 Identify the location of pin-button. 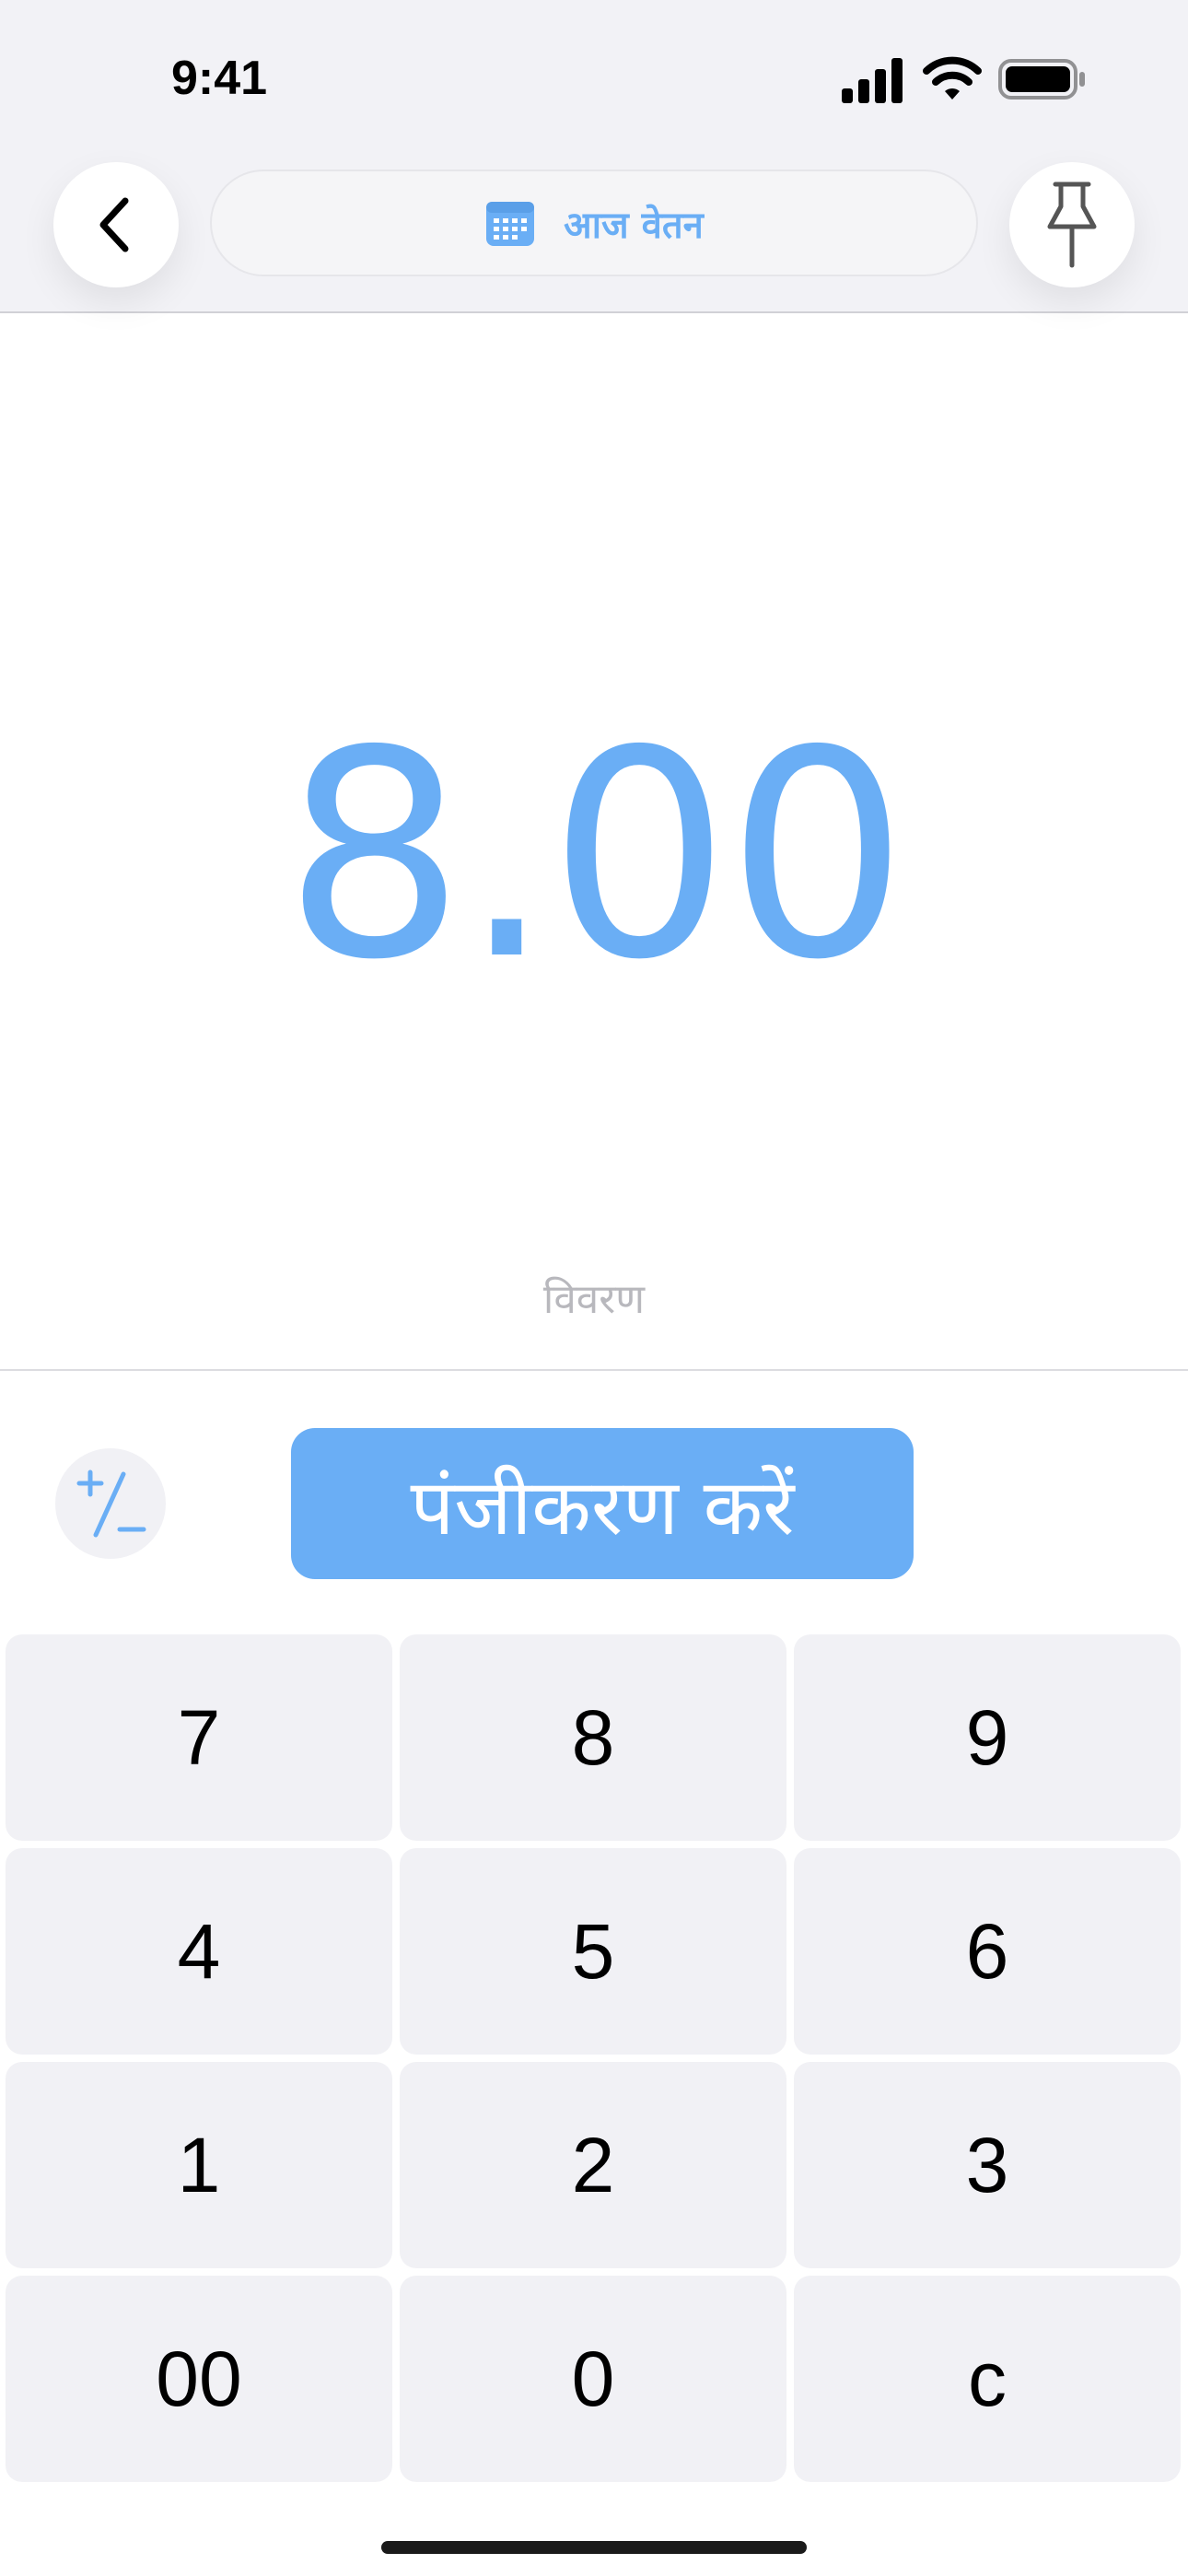
(1072, 224).